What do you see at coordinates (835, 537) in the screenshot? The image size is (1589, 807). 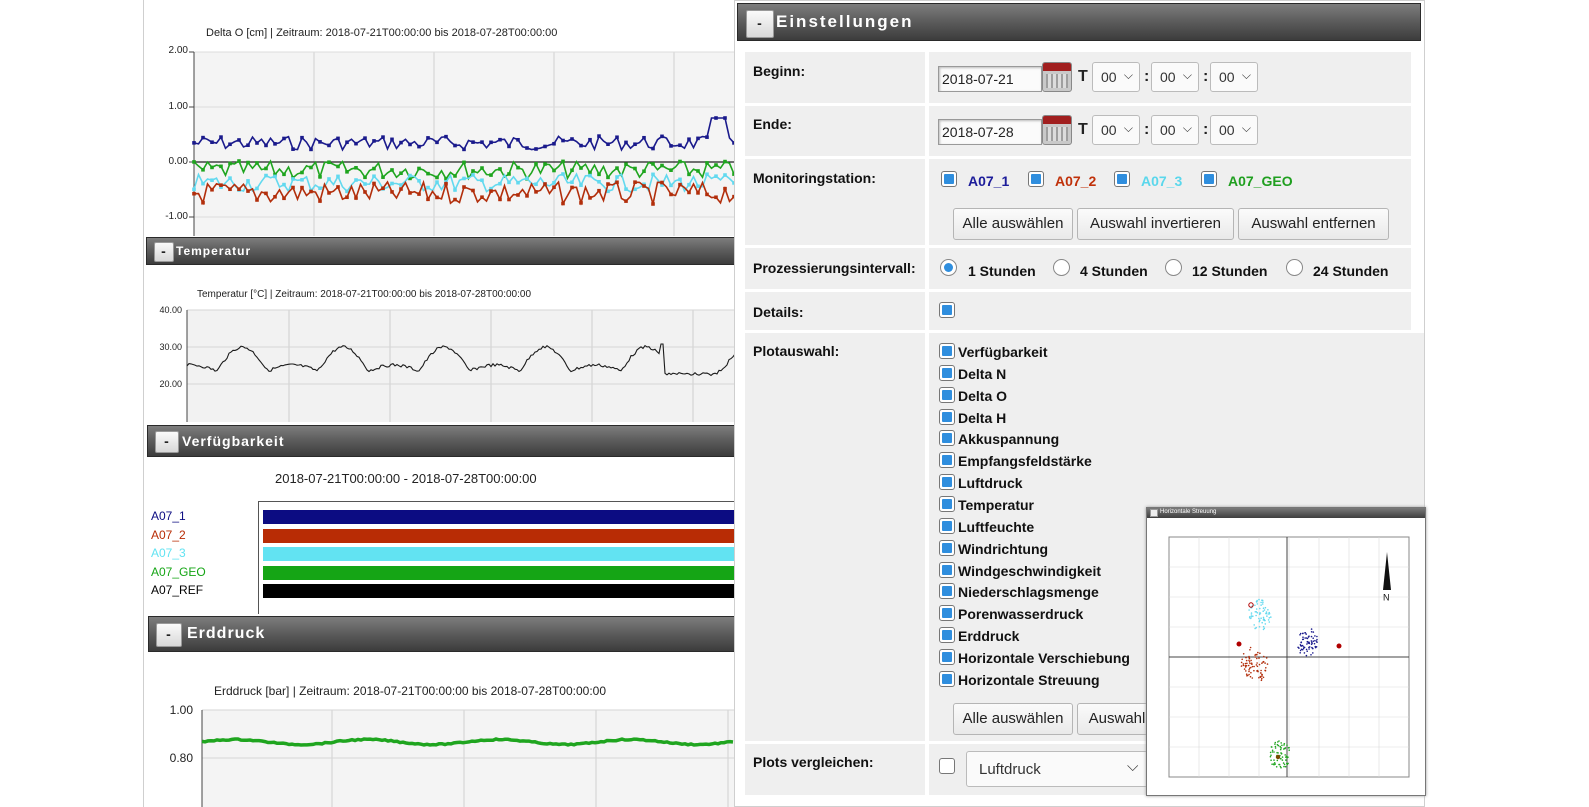 I see `row-plotauswahl-label-cell` at bounding box center [835, 537].